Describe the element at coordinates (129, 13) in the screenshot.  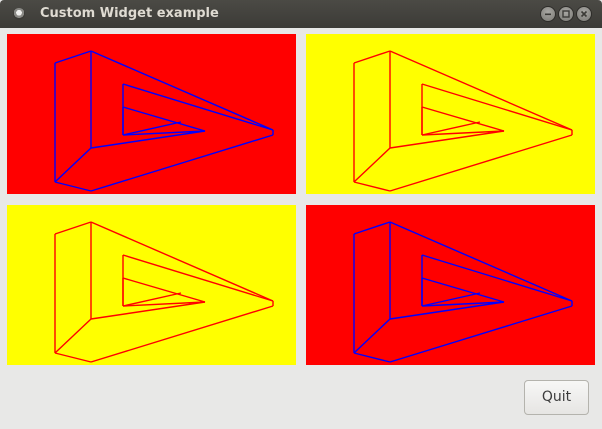
I see `window-title: Custom Widget example` at that location.